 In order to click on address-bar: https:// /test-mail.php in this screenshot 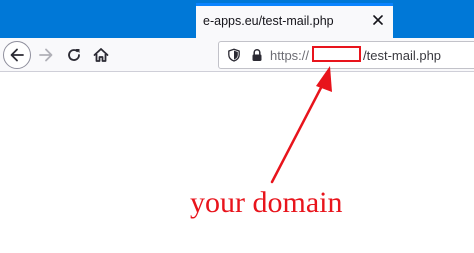, I will do `click(346, 55)`.